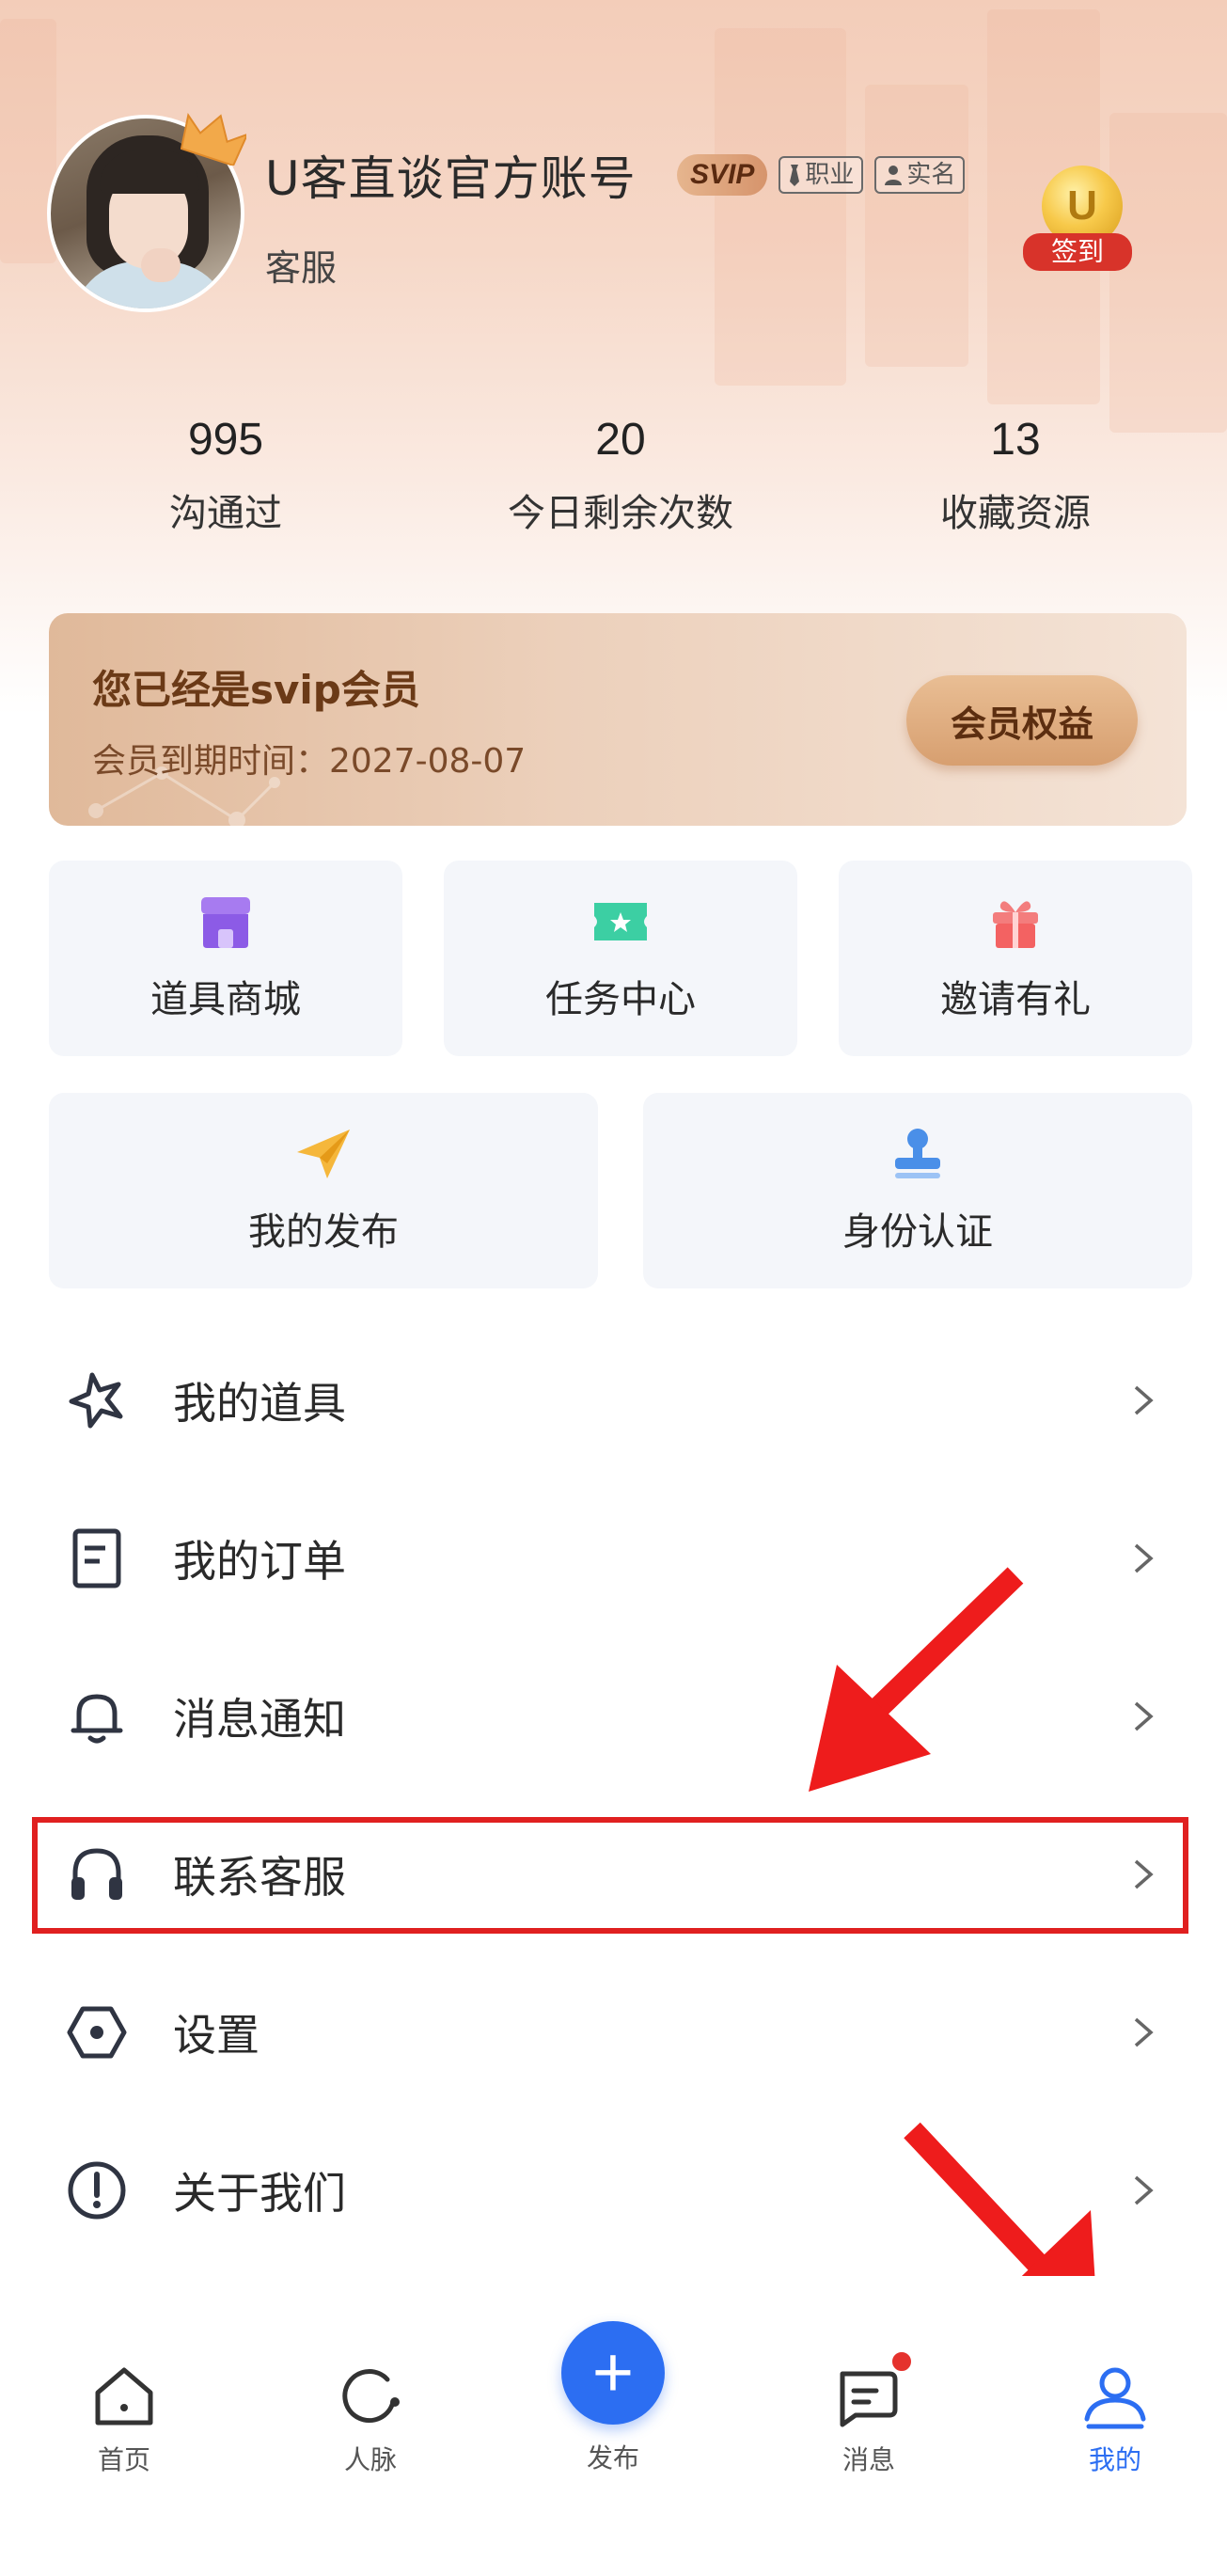  Describe the element at coordinates (225, 958) in the screenshot. I see `tile-prop-store: 道具商城` at that location.